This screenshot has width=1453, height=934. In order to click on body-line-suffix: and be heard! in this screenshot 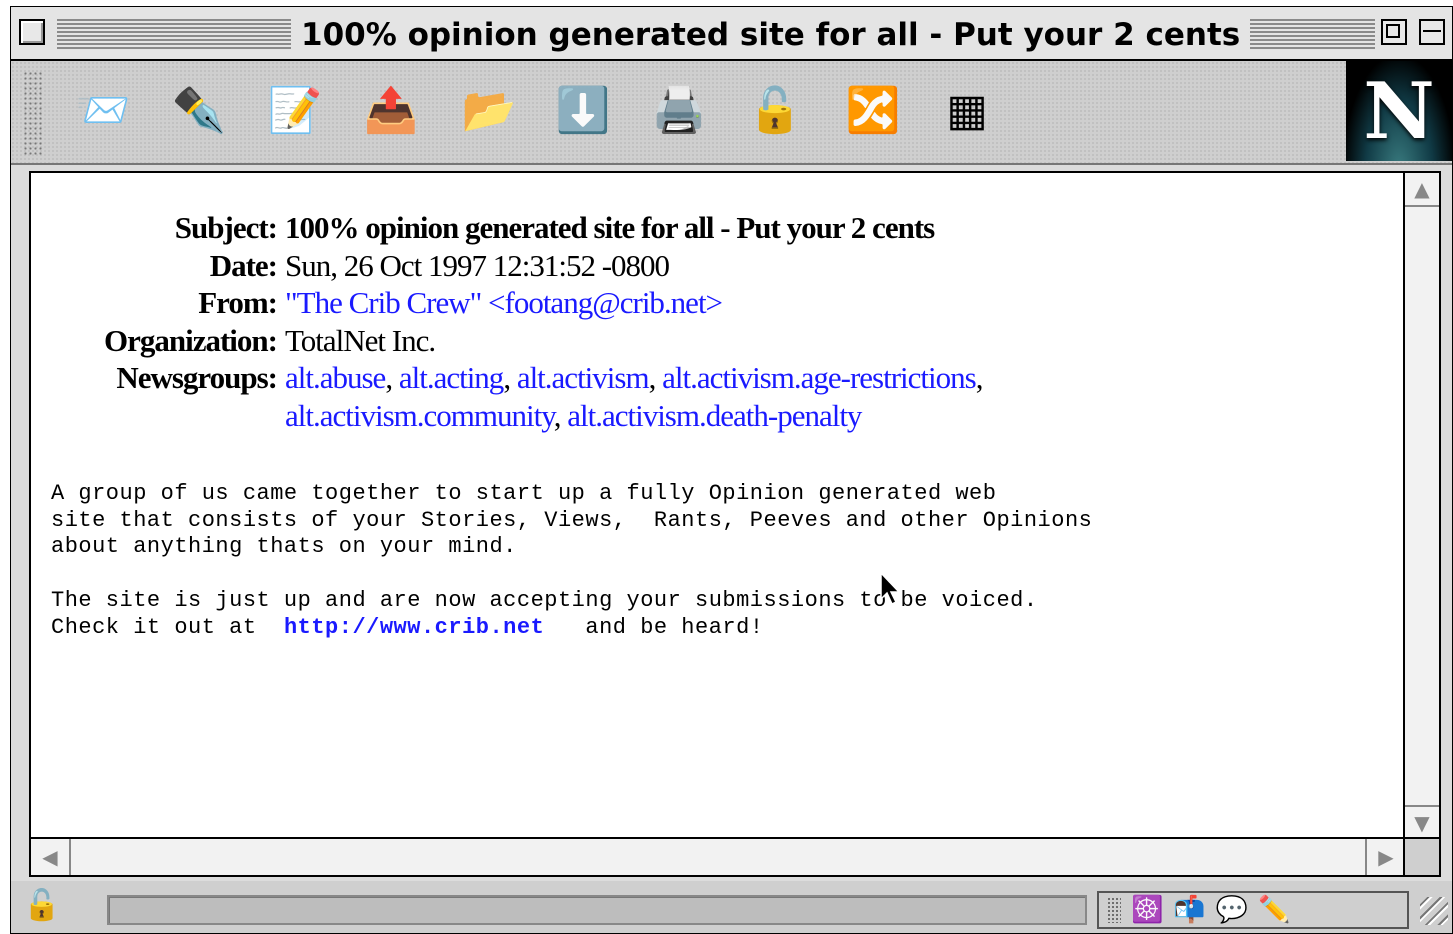, I will do `click(654, 627)`.